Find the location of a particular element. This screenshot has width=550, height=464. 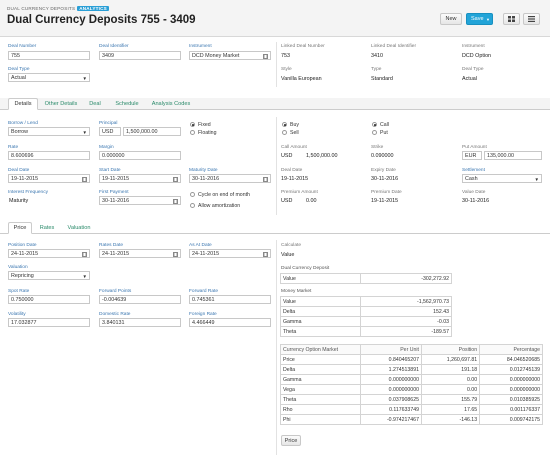

linked-deal-number: 753 is located at coordinates (285, 56).